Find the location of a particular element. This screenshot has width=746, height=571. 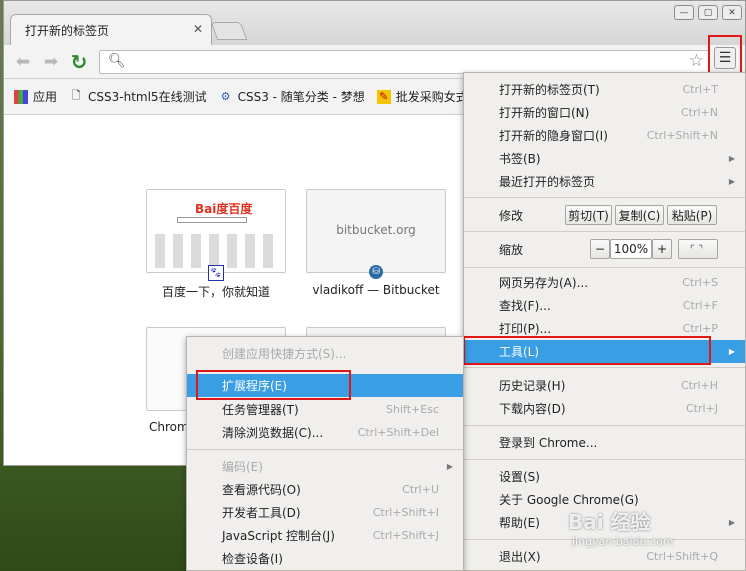

close-window-button: ✕ is located at coordinates (732, 12).